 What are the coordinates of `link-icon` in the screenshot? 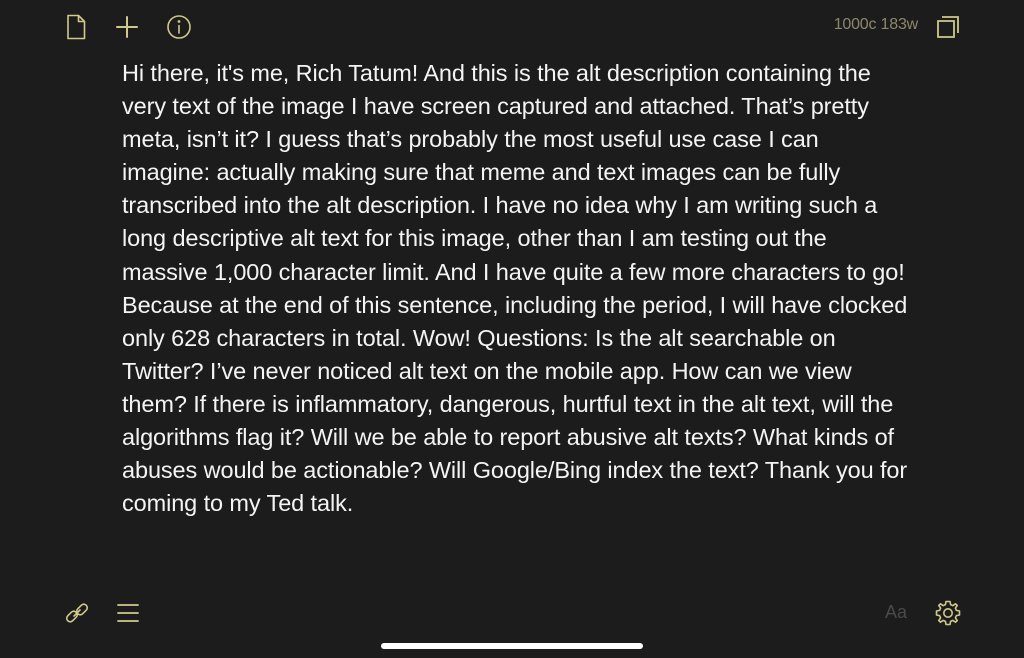 It's located at (77, 613).